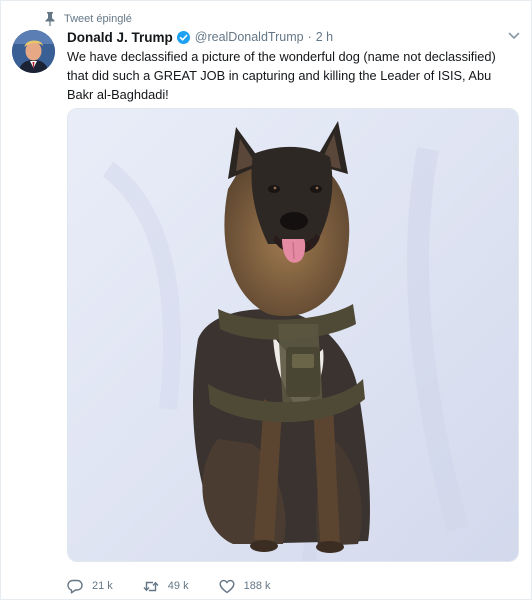 The image size is (532, 600). I want to click on reply-count: 21 k, so click(102, 586).